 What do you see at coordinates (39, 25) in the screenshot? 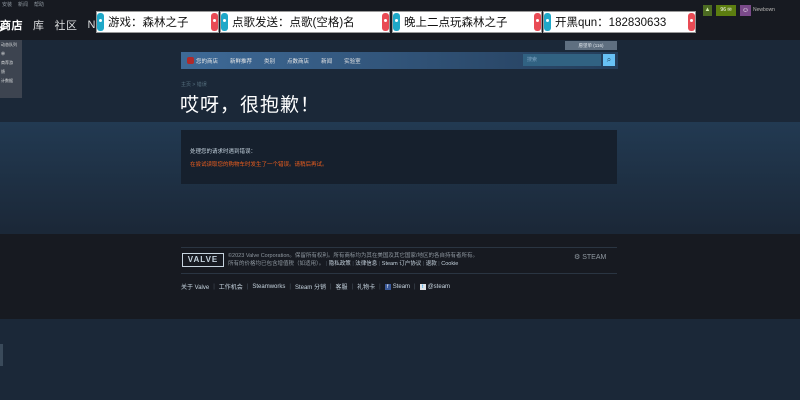
I see `nav-library: 库` at bounding box center [39, 25].